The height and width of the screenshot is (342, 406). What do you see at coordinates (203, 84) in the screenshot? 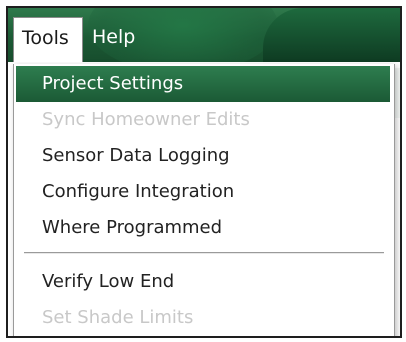
I see `menu-item-project-settings: Project Settings` at bounding box center [203, 84].